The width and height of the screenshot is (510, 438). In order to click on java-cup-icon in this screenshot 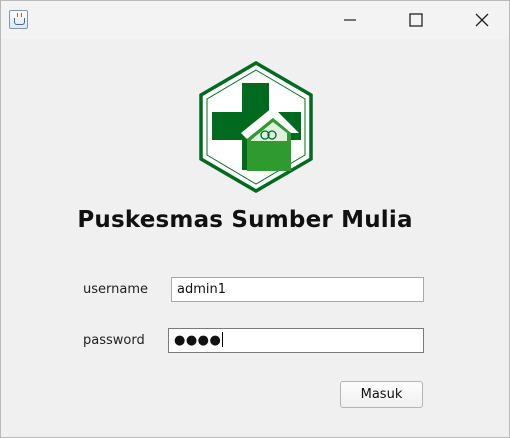, I will do `click(18, 19)`.